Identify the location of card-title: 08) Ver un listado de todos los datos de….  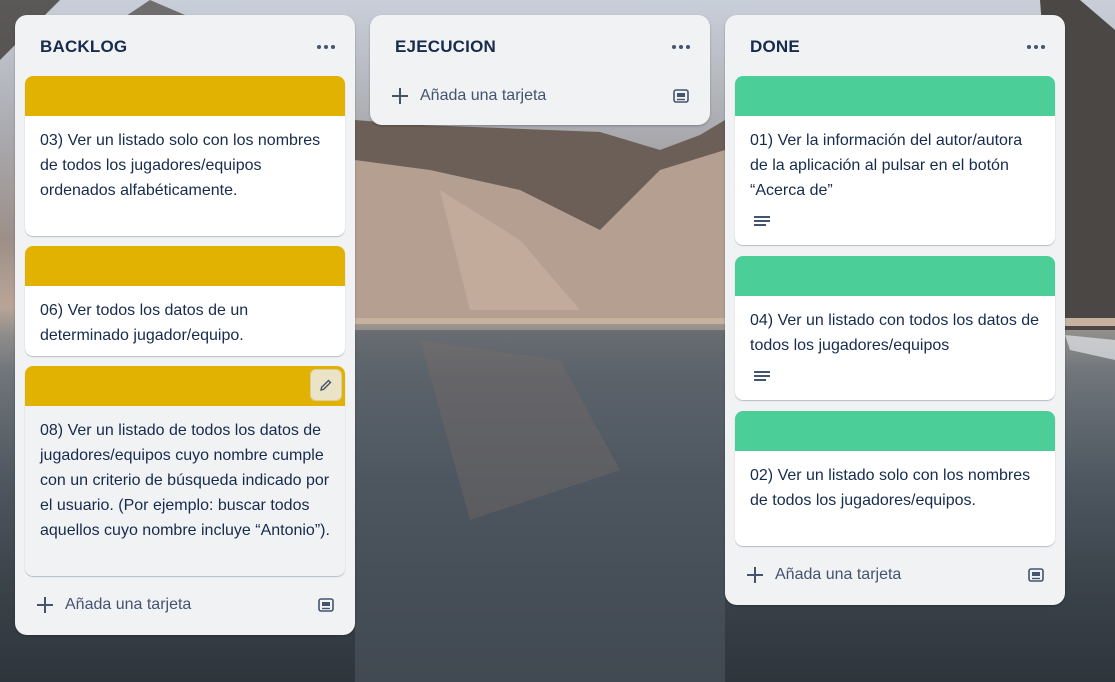
(185, 480).